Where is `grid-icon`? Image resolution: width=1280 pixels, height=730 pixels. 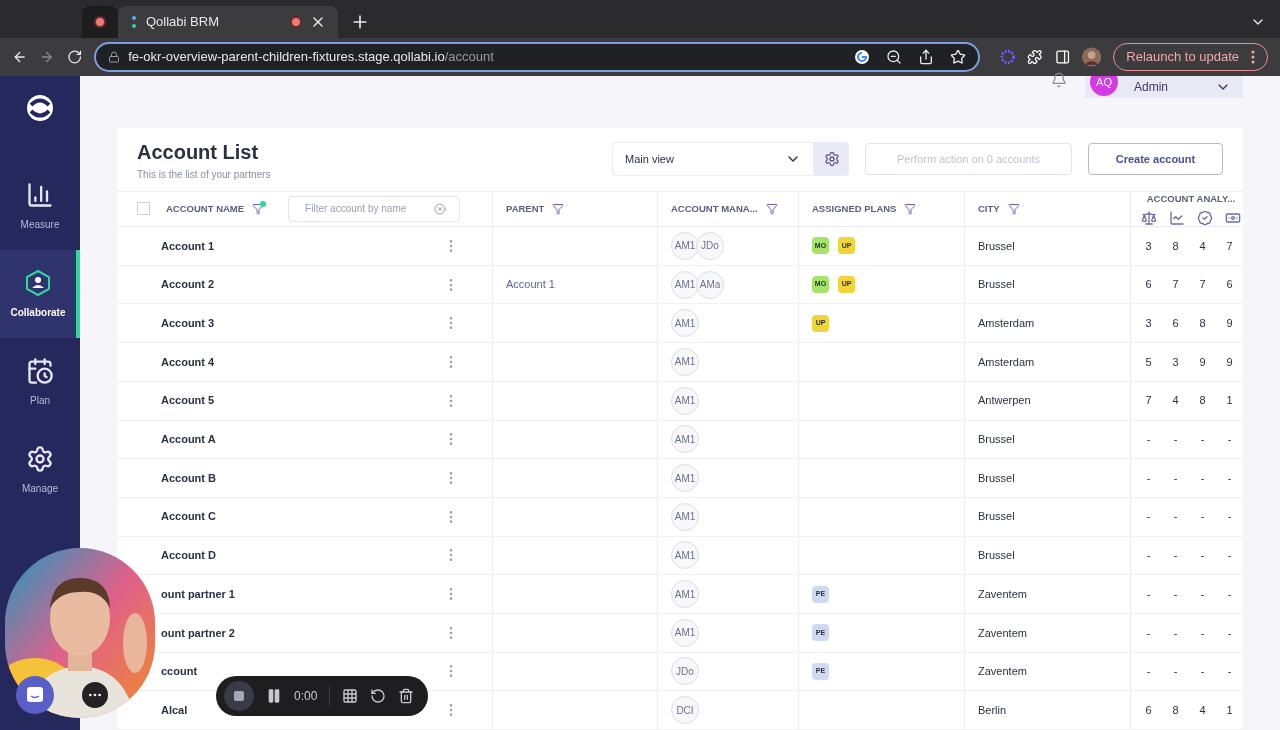
grid-icon is located at coordinates (350, 696).